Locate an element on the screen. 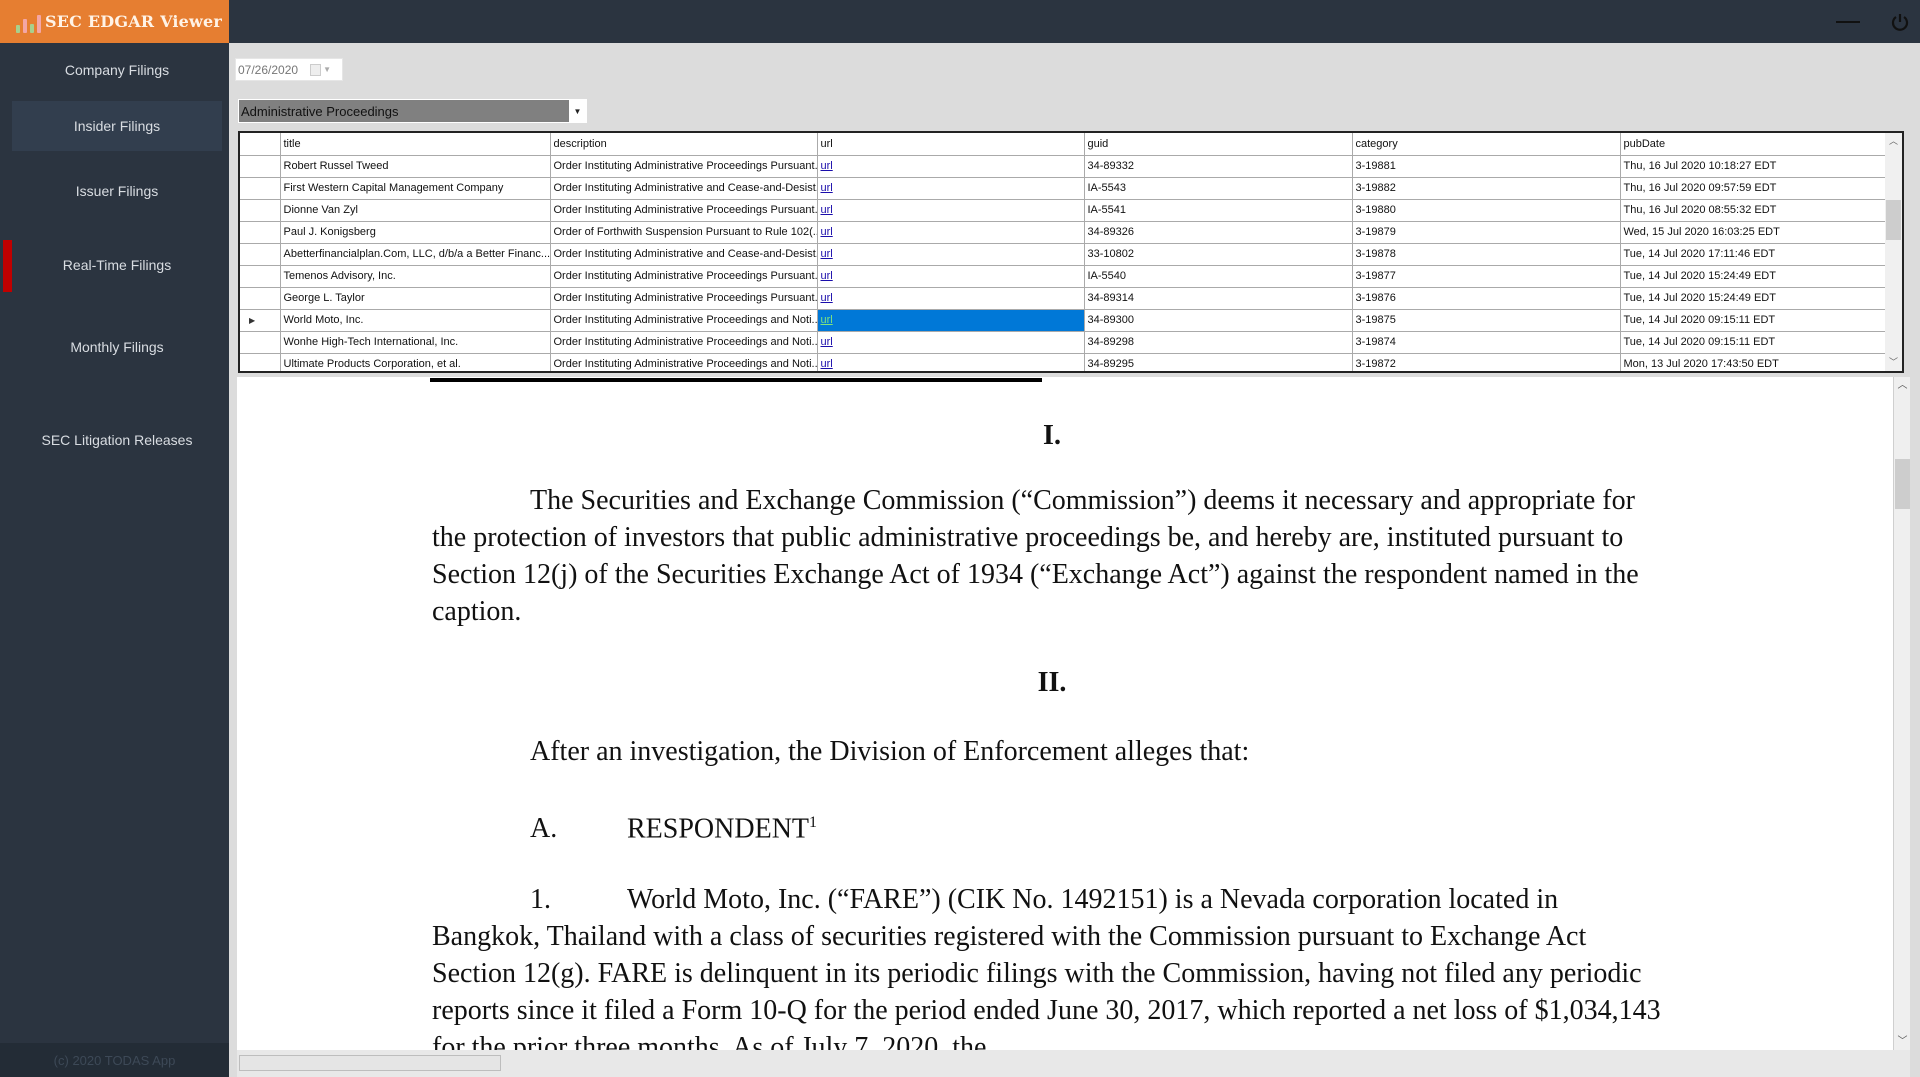 The image size is (1920, 1077). cell-guid: IA-5543 is located at coordinates (1218, 188).